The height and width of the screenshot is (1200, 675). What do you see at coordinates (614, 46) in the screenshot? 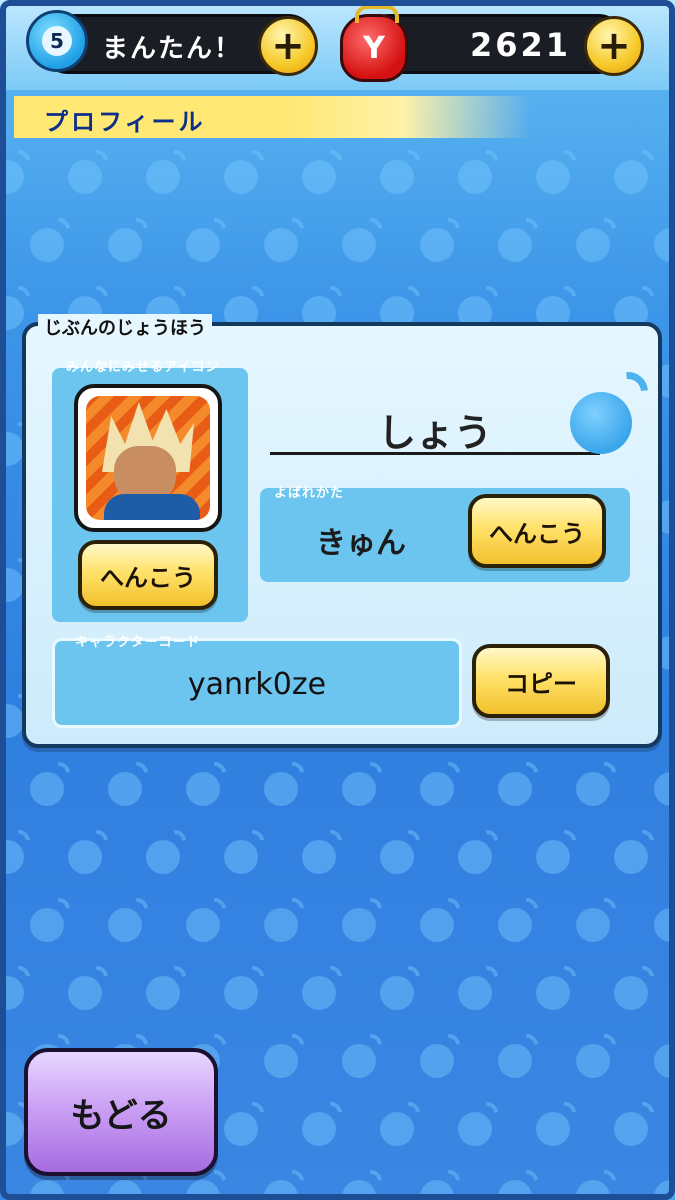
I see `add-currency-button: +` at bounding box center [614, 46].